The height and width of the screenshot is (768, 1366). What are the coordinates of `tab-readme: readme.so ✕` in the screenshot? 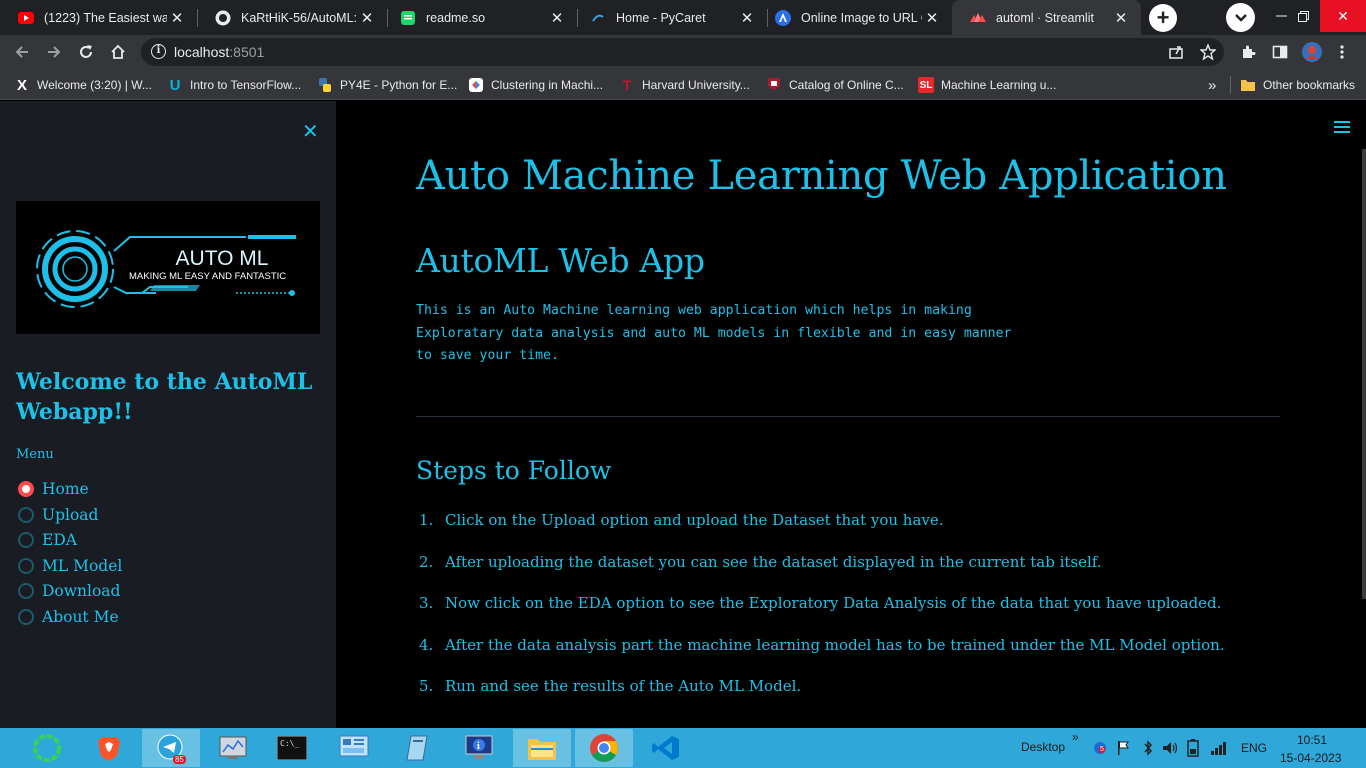 It's located at (479, 17).